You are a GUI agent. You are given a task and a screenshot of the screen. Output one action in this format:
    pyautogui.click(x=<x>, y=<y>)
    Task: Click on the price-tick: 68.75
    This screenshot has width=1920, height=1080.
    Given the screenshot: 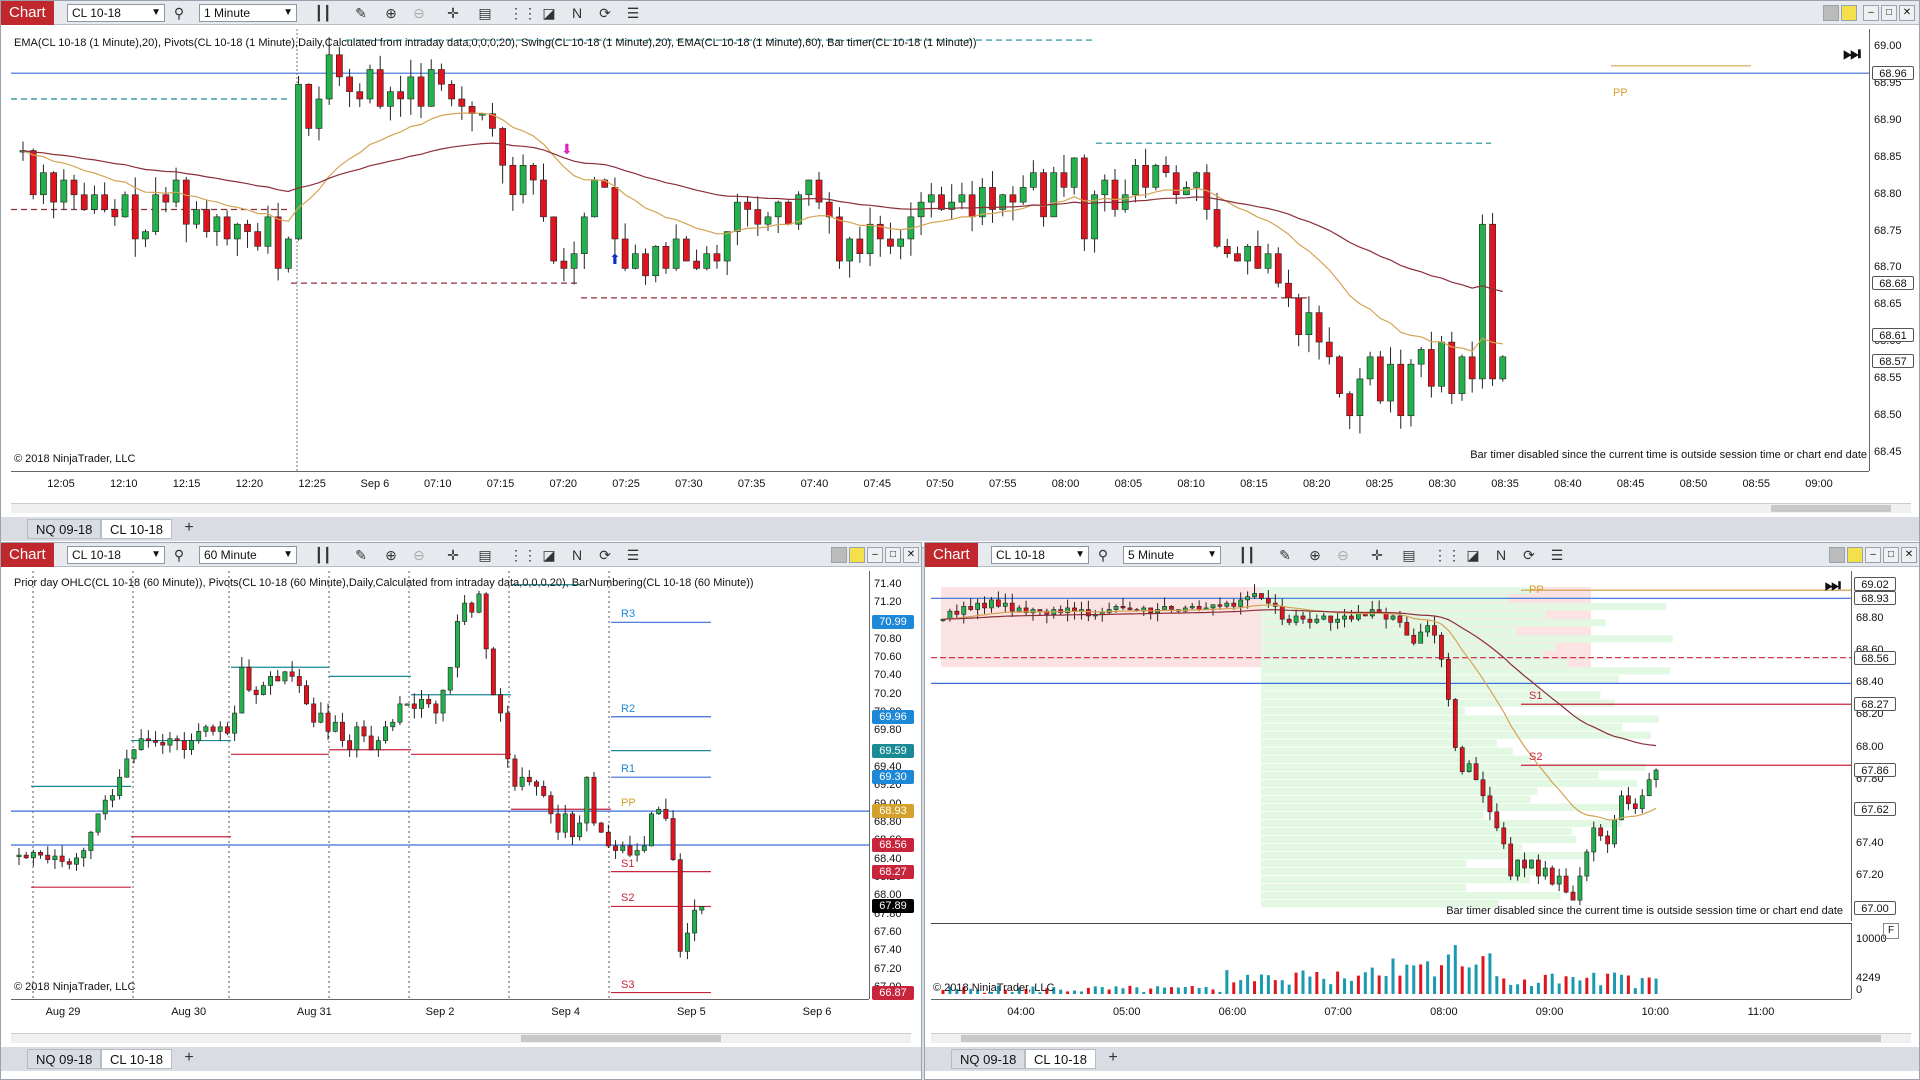 What is the action you would take?
    pyautogui.click(x=1888, y=230)
    